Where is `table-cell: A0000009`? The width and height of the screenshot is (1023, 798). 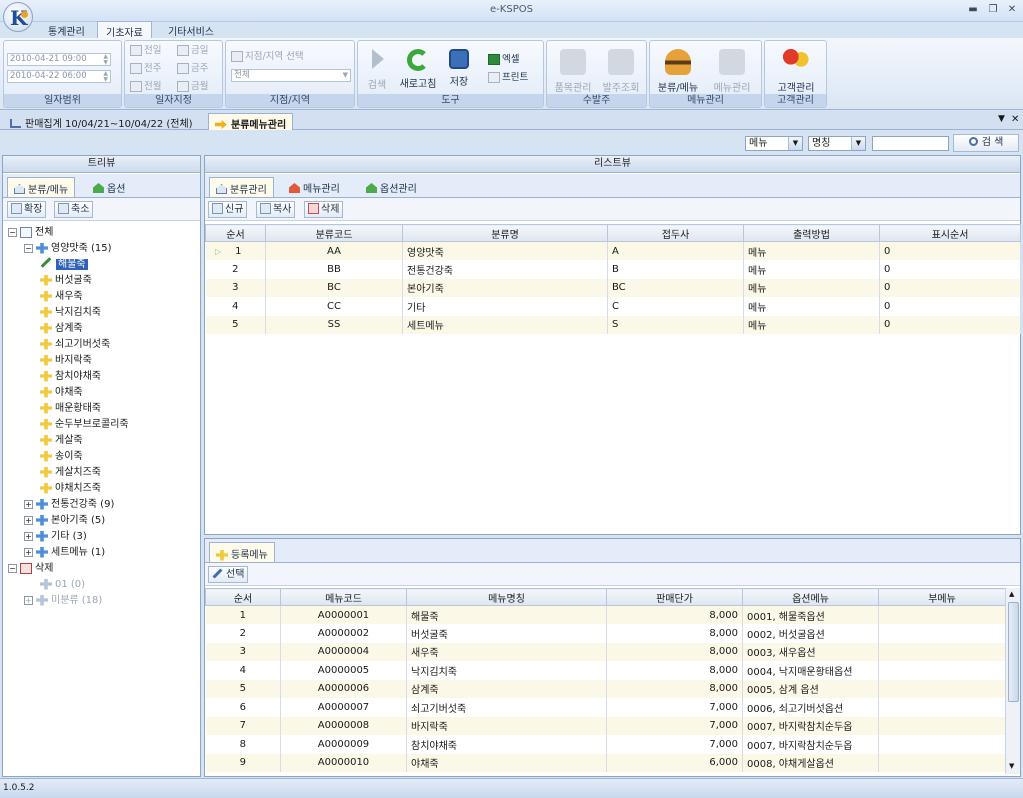 table-cell: A0000009 is located at coordinates (343, 744).